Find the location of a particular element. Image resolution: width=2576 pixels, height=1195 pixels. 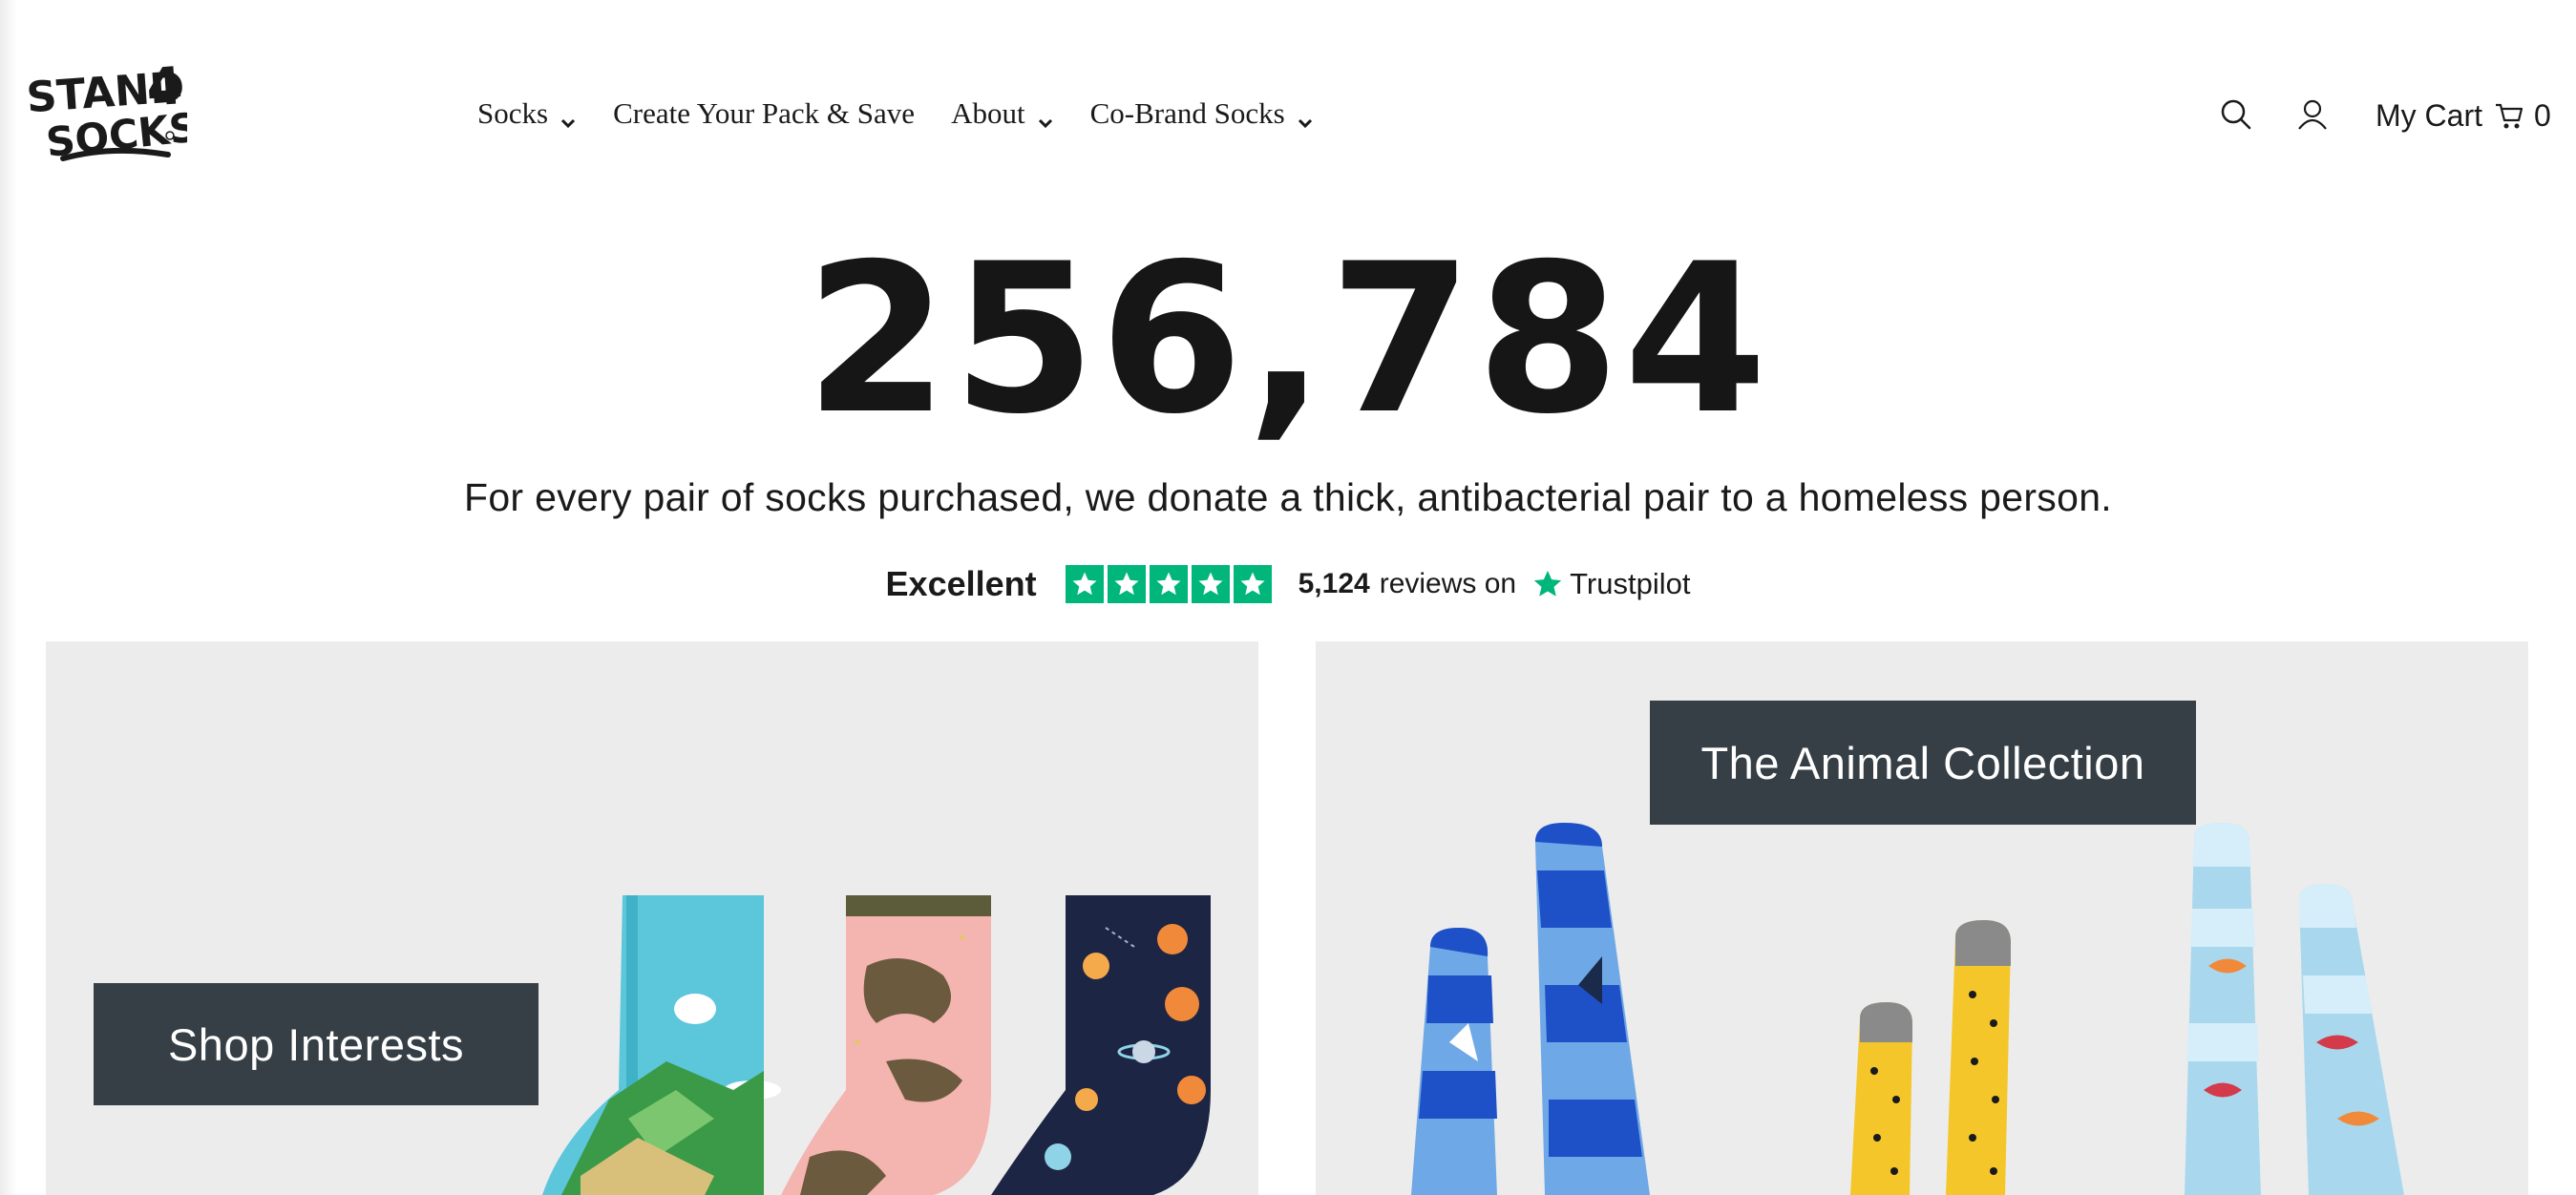

nav-item-co-brand-socks: Co-Brand Socks is located at coordinates (1202, 113).